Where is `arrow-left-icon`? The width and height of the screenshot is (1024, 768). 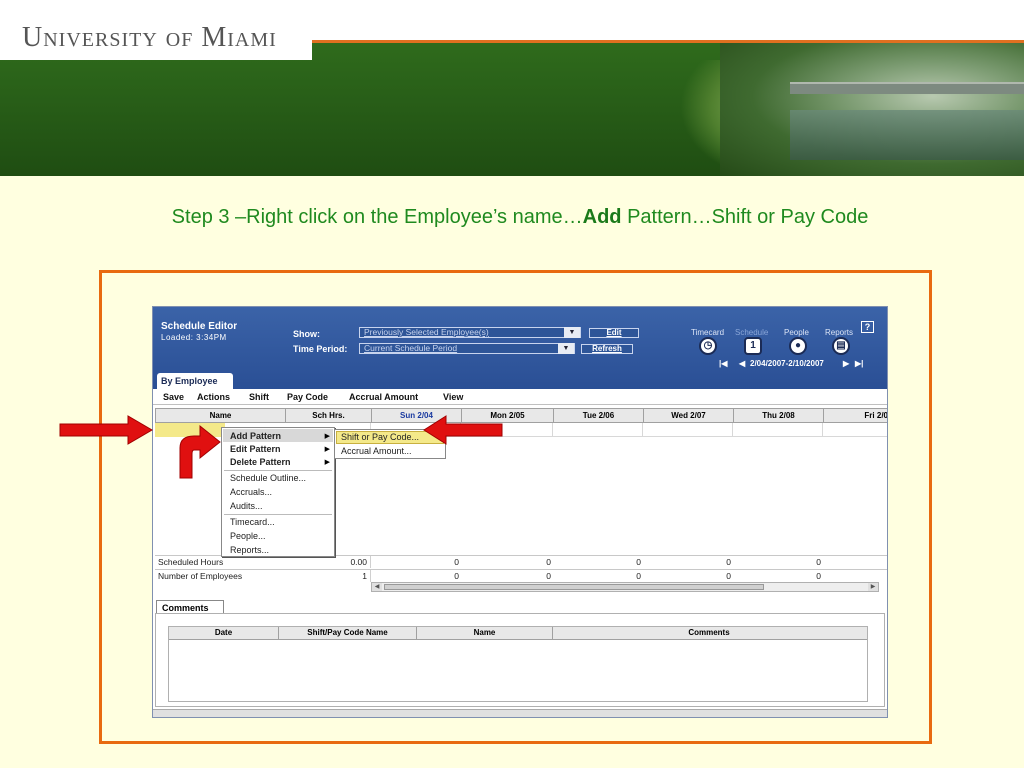 arrow-left-icon is located at coordinates (463, 430).